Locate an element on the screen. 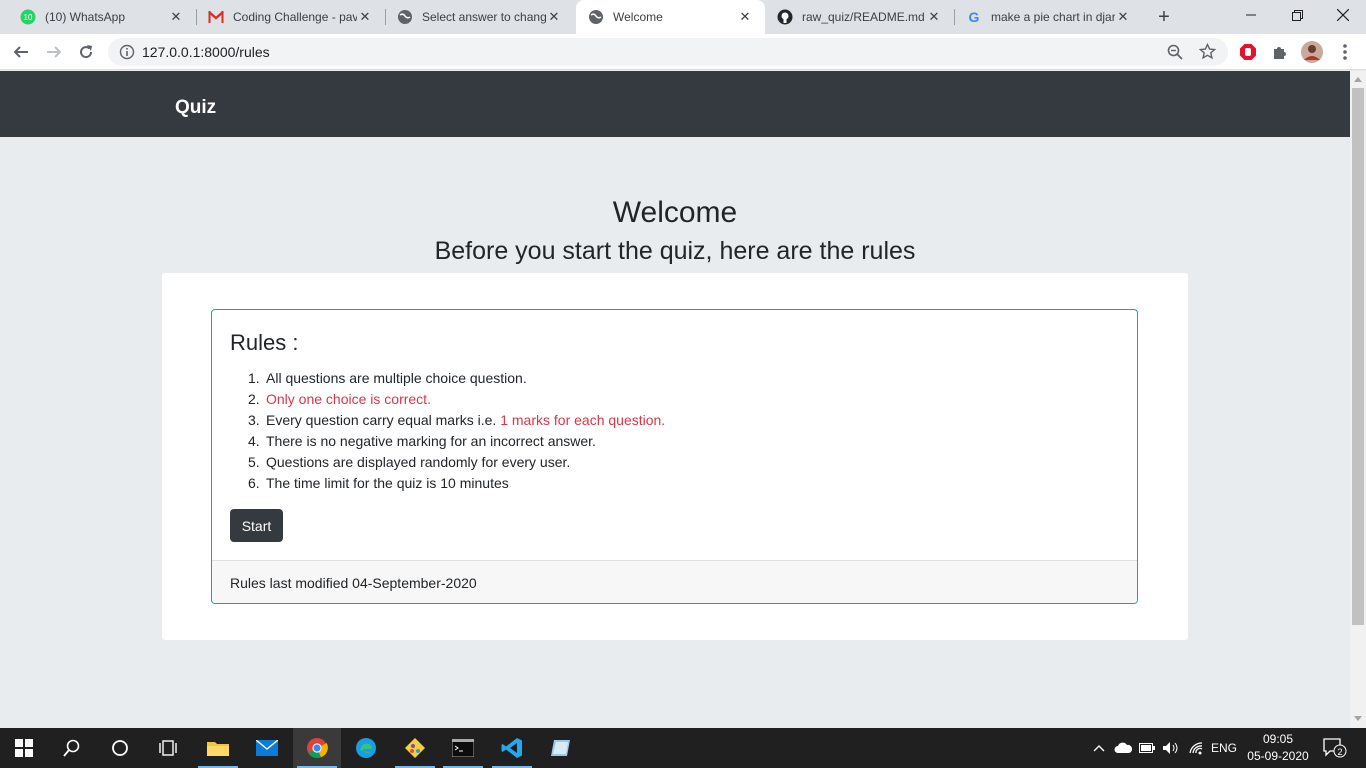 Image resolution: width=1366 pixels, height=768 pixels. zoom-icon is located at coordinates (1175, 54).